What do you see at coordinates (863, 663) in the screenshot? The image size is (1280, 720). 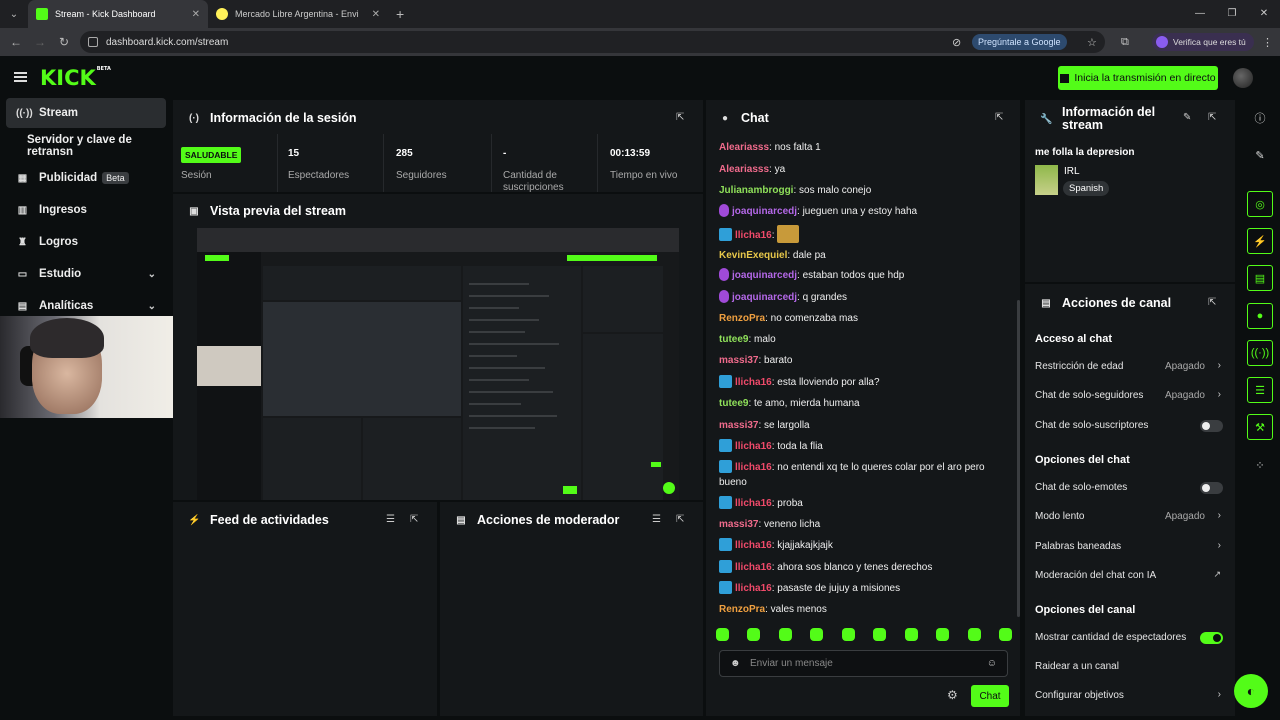 I see `chat-message-input: ☻ Enviar un mensaje ☺` at bounding box center [863, 663].